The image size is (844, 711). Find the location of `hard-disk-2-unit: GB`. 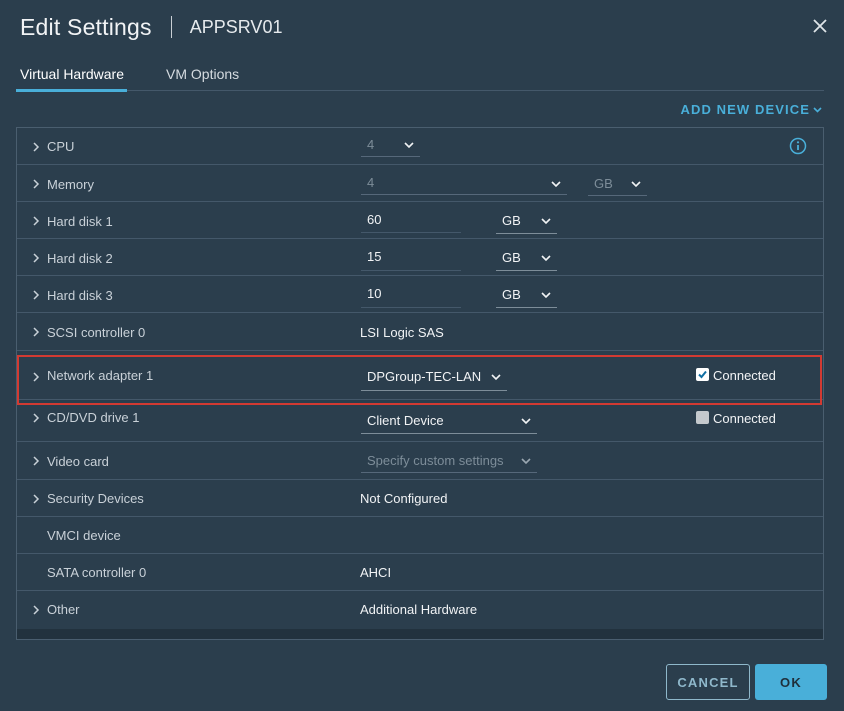

hard-disk-2-unit: GB is located at coordinates (511, 257).